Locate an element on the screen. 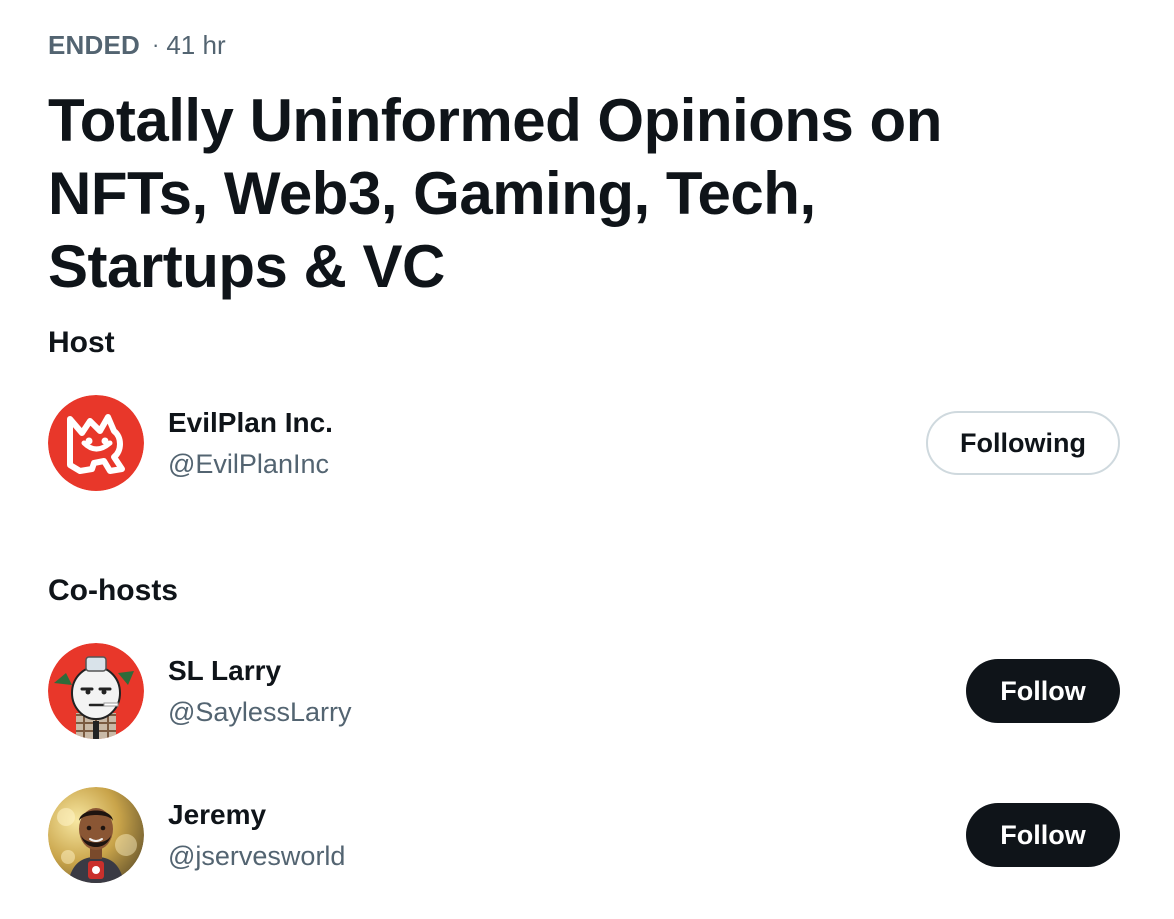 The width and height of the screenshot is (1174, 919). bitmoji-avatar-icon is located at coordinates (96, 835).